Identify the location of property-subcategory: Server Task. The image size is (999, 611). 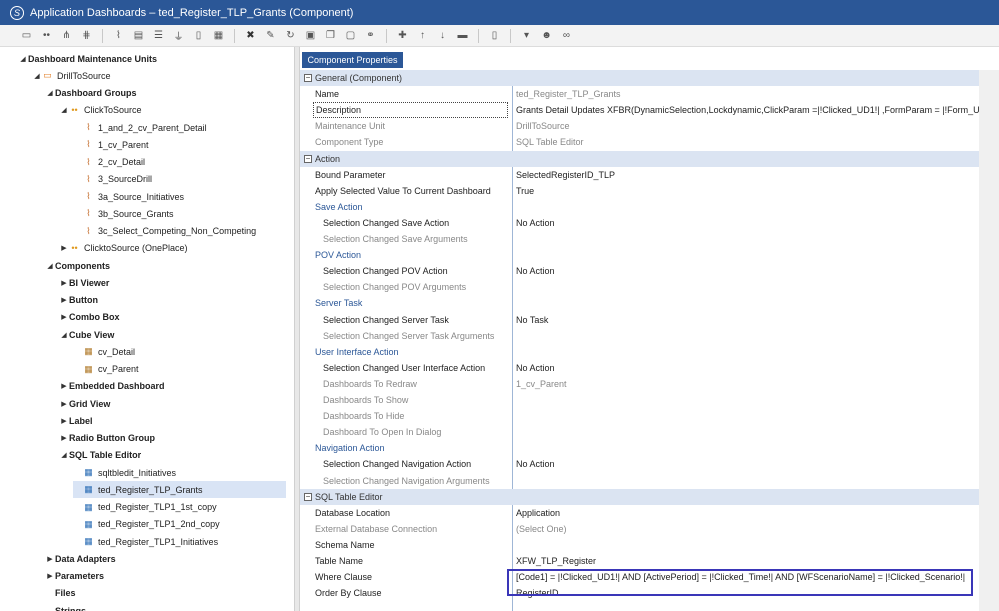
(639, 303).